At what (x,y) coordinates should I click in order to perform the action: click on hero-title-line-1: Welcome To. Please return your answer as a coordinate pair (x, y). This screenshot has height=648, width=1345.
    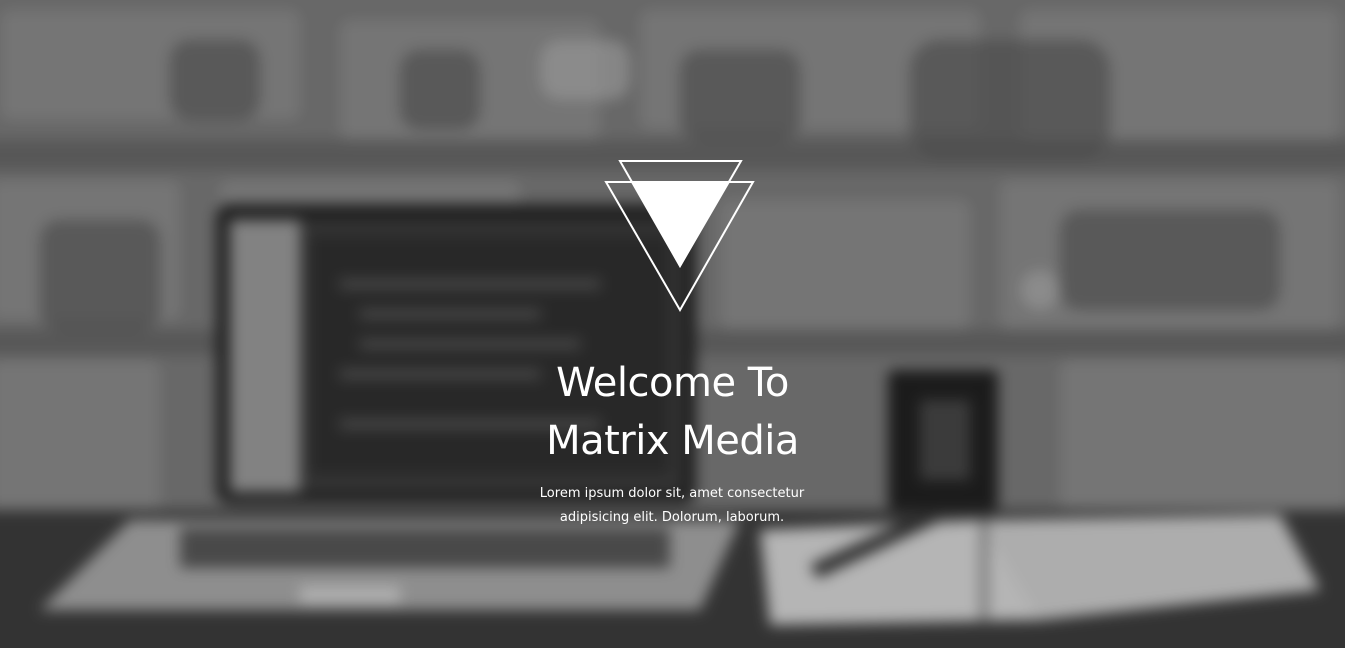
    Looking at the image, I should click on (672, 383).